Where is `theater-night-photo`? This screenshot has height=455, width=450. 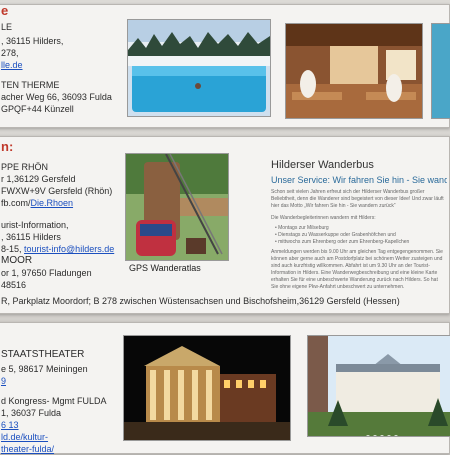 theater-night-photo is located at coordinates (207, 388).